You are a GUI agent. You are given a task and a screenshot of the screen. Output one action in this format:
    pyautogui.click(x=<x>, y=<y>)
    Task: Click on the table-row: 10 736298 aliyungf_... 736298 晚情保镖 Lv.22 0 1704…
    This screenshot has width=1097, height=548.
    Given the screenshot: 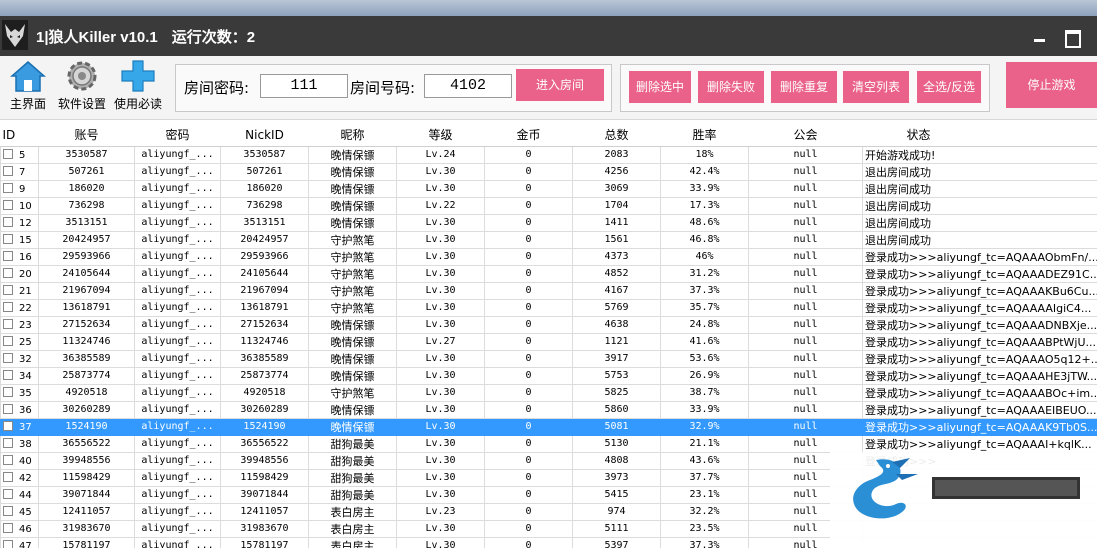 What is the action you would take?
    pyautogui.click(x=548, y=205)
    